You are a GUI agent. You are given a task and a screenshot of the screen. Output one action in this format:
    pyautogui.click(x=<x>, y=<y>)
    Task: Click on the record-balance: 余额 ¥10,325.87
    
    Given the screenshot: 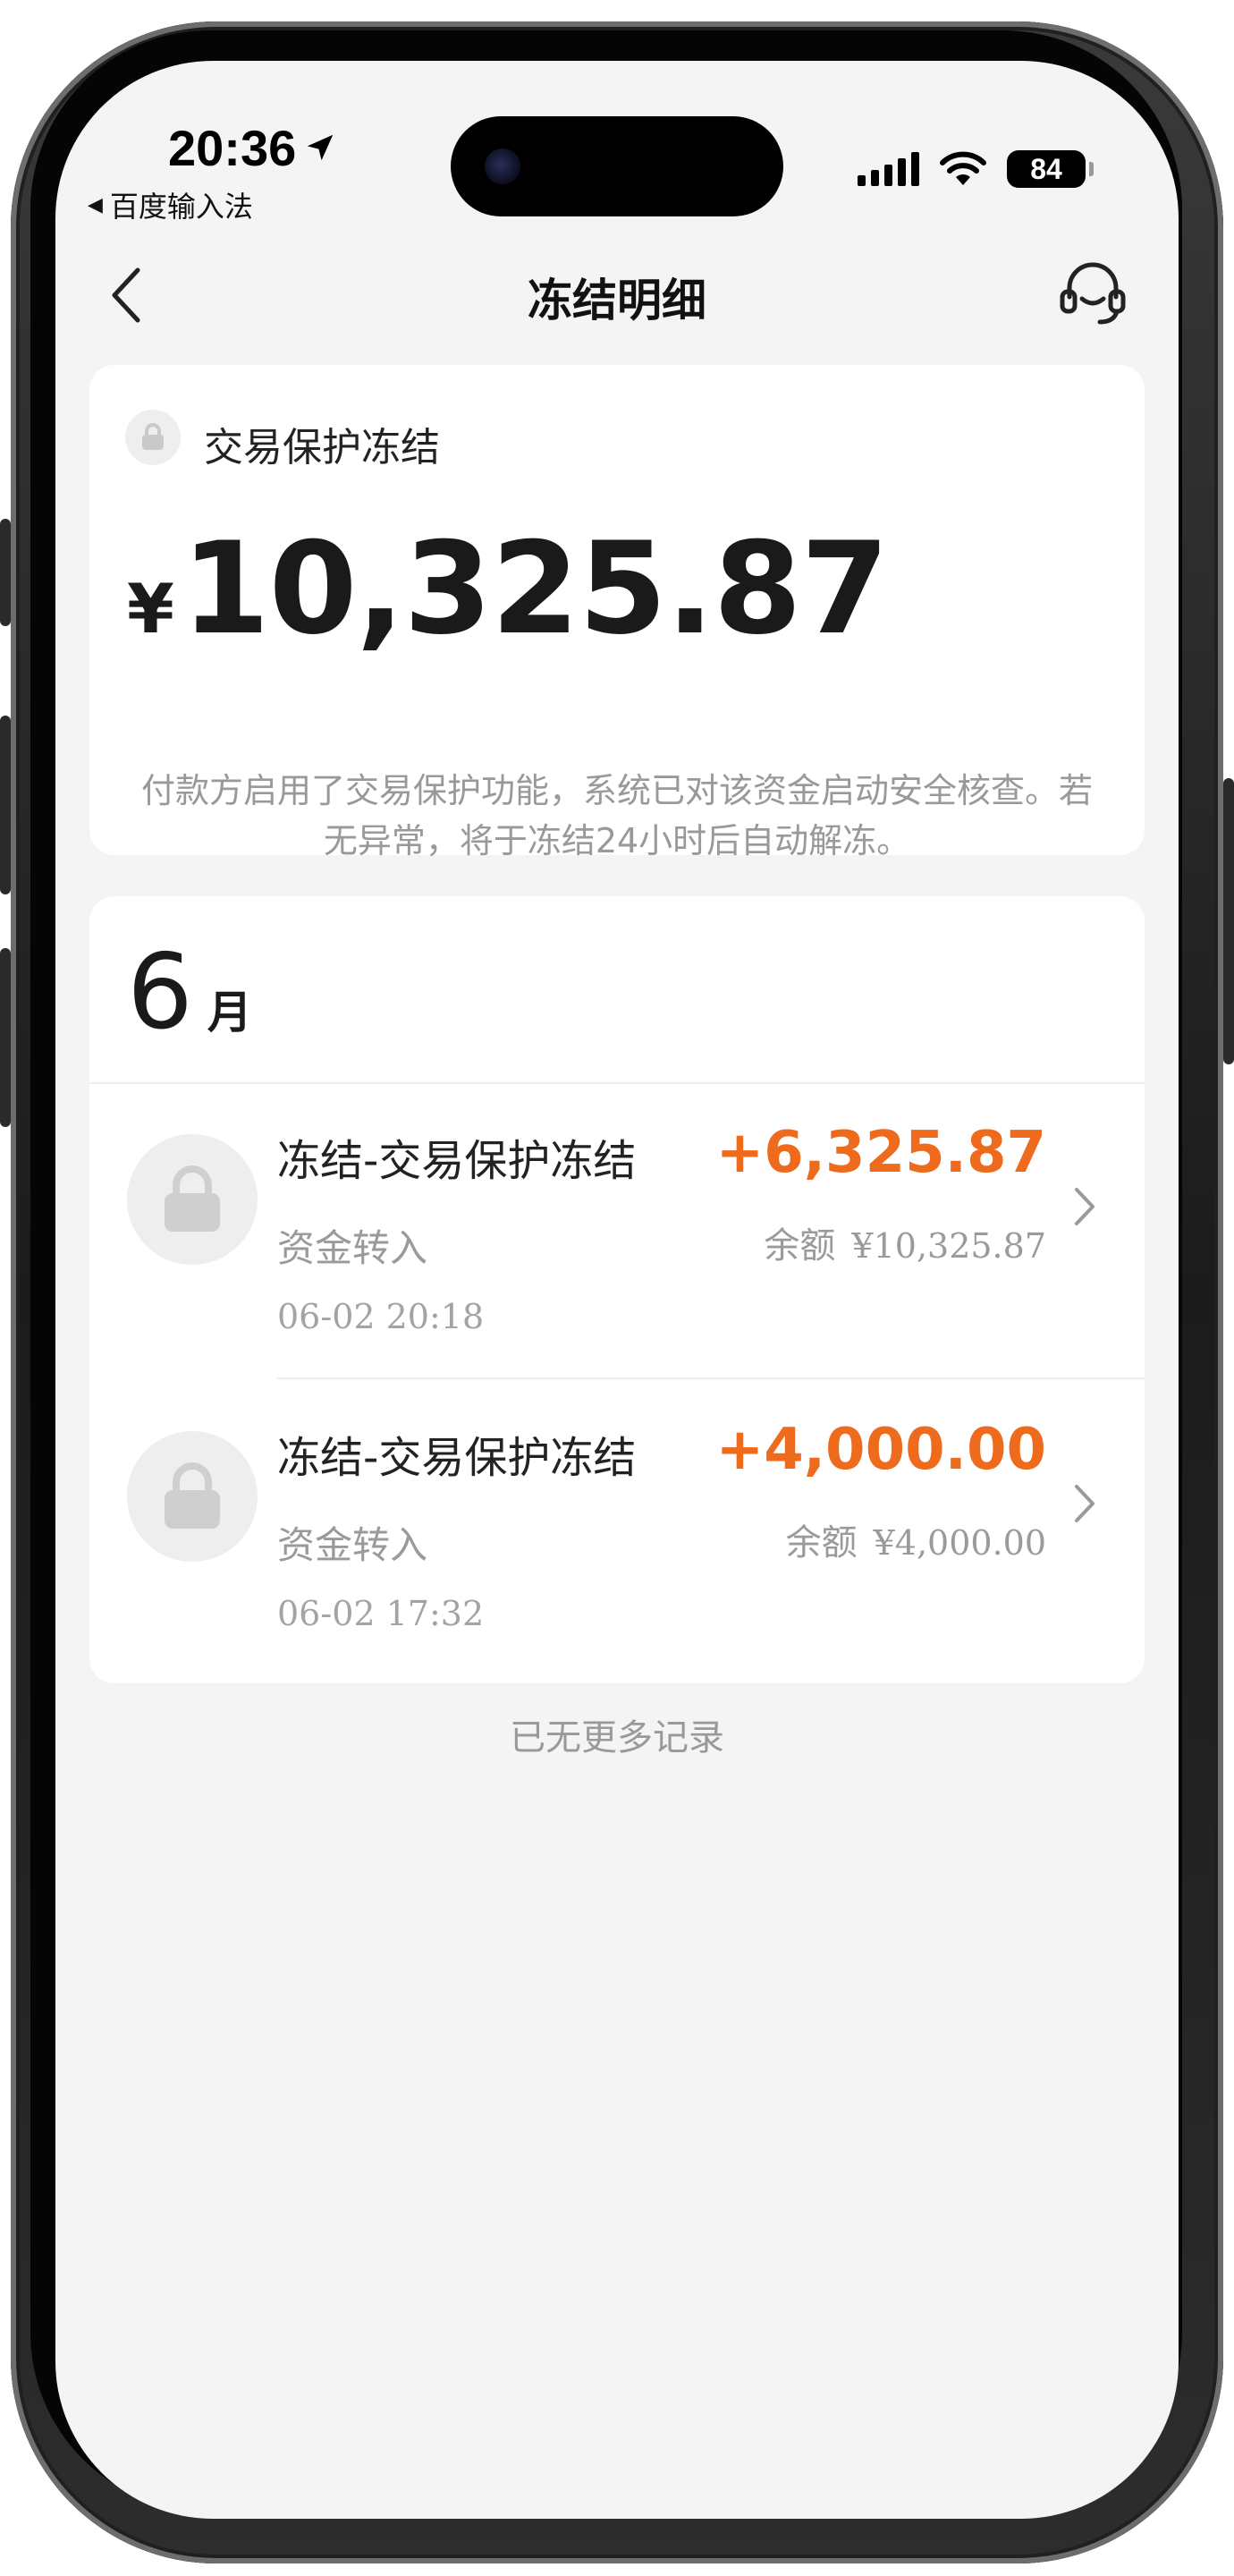 What is the action you would take?
    pyautogui.click(x=905, y=1242)
    